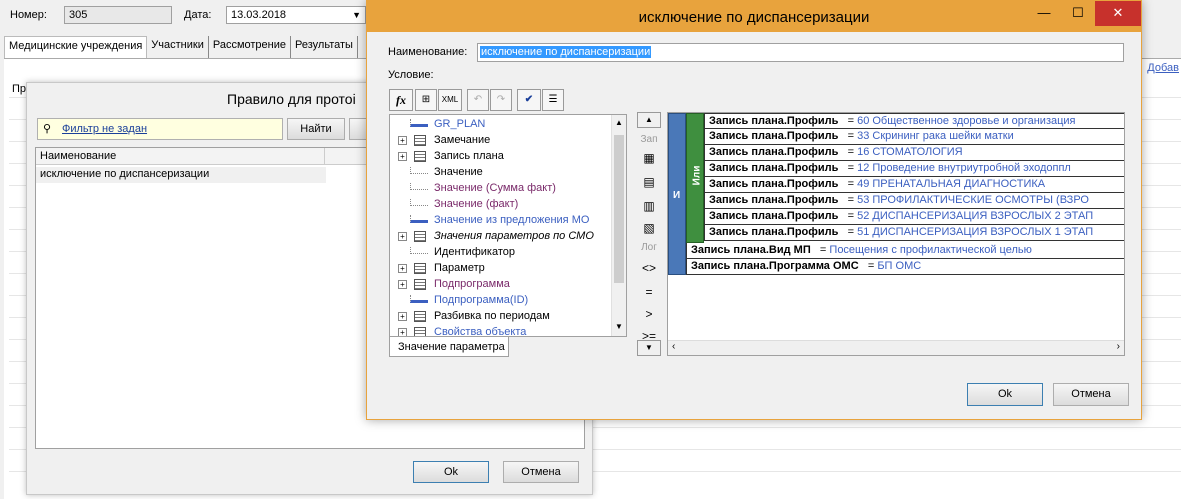  I want to click on tree-insert-icon: ⊞, so click(426, 100).